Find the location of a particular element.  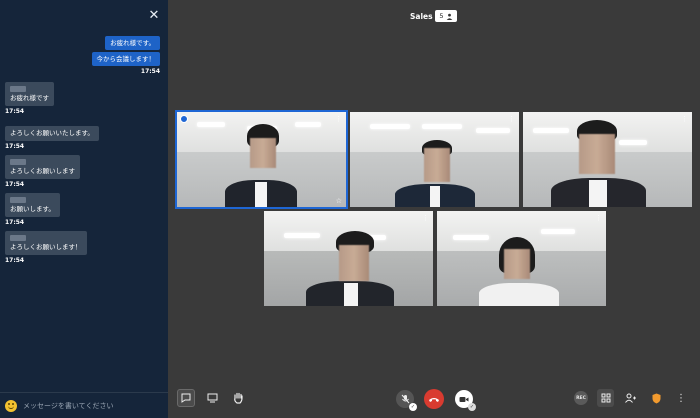

chat-message-input is located at coordinates (95, 405).